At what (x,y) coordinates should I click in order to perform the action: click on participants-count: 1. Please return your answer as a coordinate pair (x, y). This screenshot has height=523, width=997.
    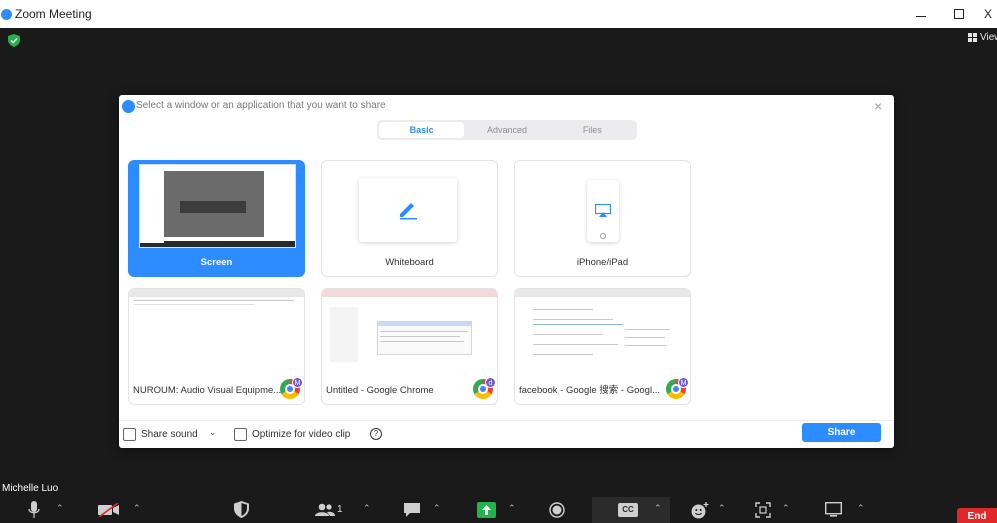
    Looking at the image, I should click on (340, 509).